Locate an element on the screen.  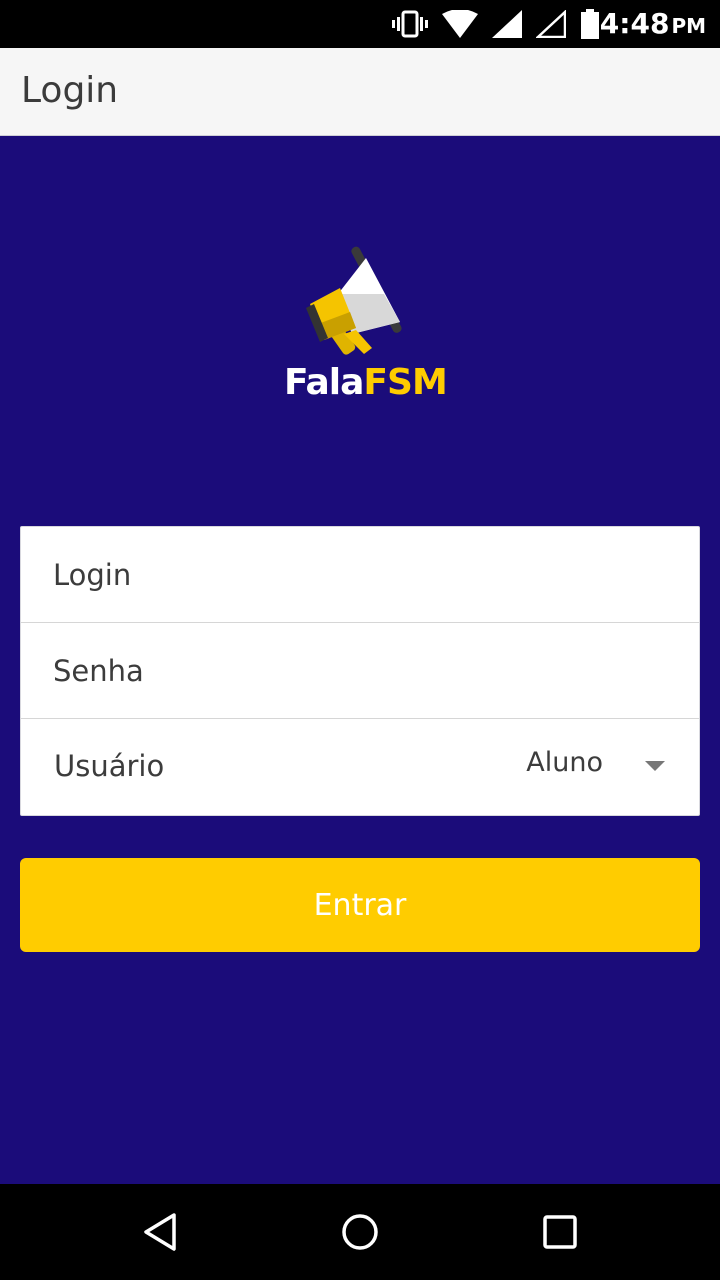
logo-text-fsm: FSM is located at coordinates (405, 382).